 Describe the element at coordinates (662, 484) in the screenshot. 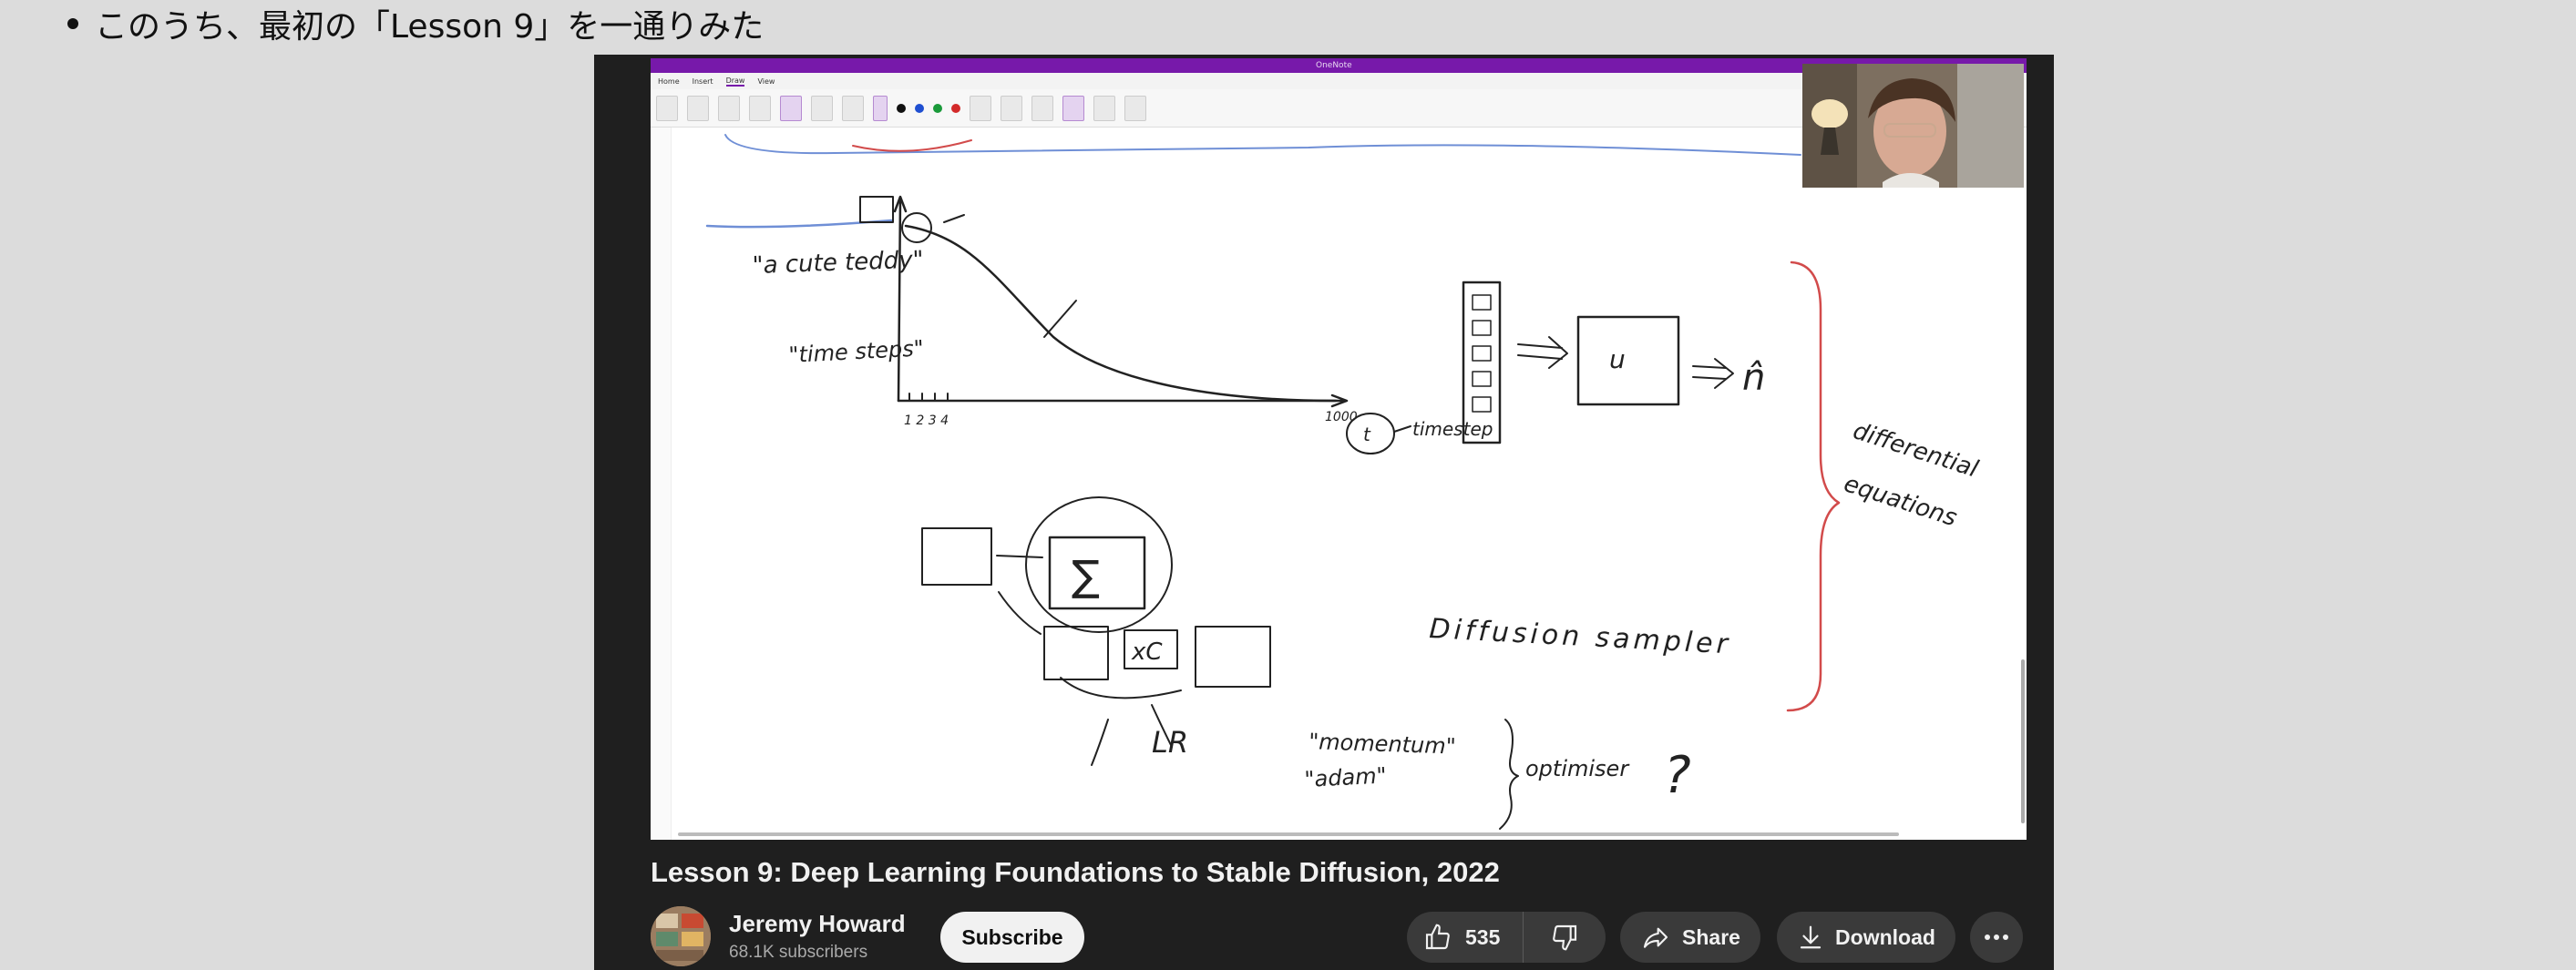

I see `onenote-left-rail` at that location.